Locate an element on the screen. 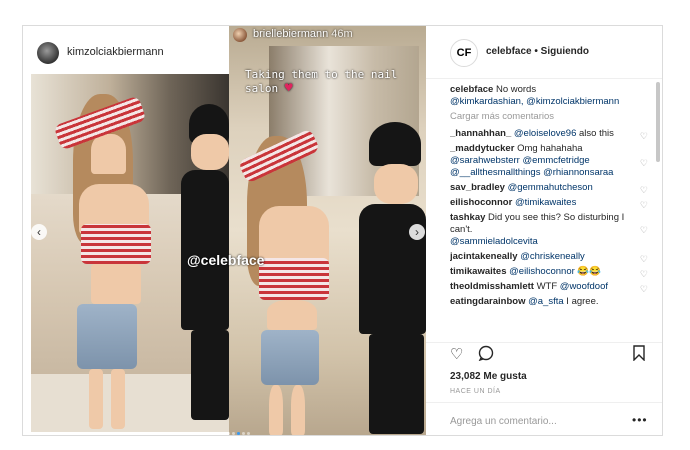 Image resolution: width=690 pixels, height=450 pixels. comment-item: jacintakeneally @chriskeneally ♡ is located at coordinates (550, 258).